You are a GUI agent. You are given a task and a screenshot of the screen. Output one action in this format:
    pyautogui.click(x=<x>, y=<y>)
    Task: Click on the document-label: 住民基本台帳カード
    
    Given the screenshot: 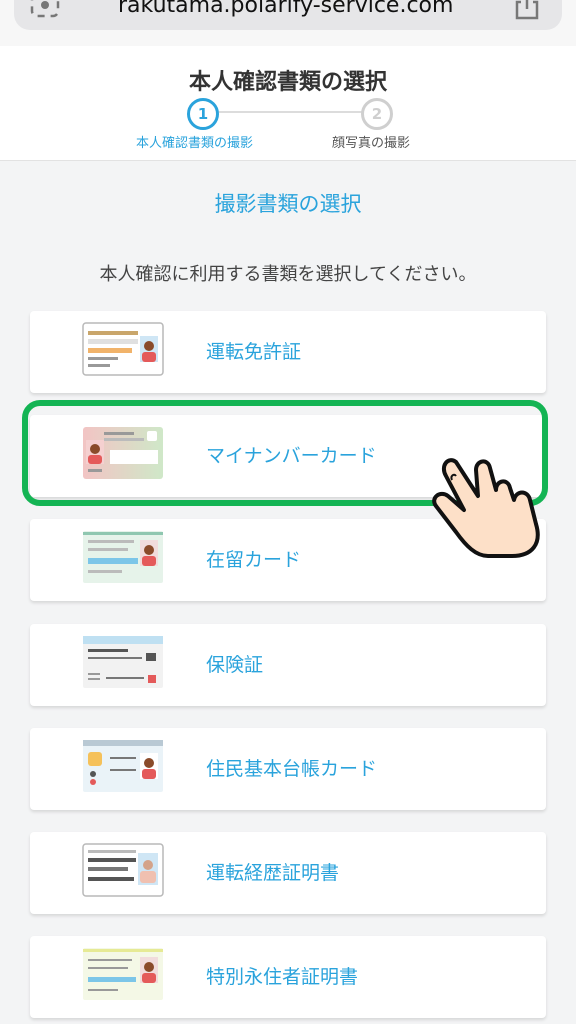 What is the action you would take?
    pyautogui.click(x=292, y=769)
    